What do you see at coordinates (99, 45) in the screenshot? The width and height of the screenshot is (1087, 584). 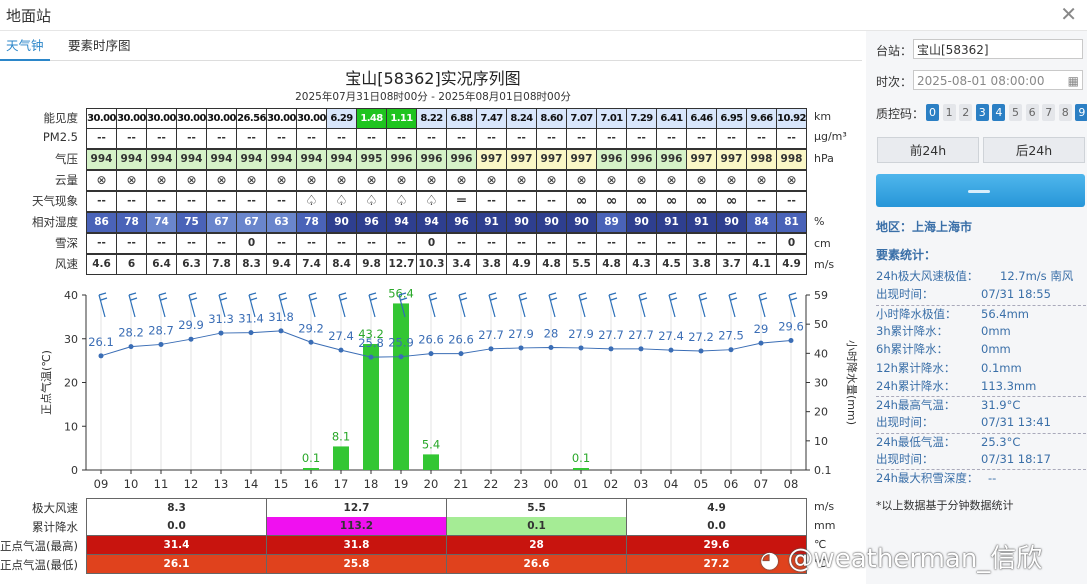 I see `tab-element-timeseries: 要素时序图` at bounding box center [99, 45].